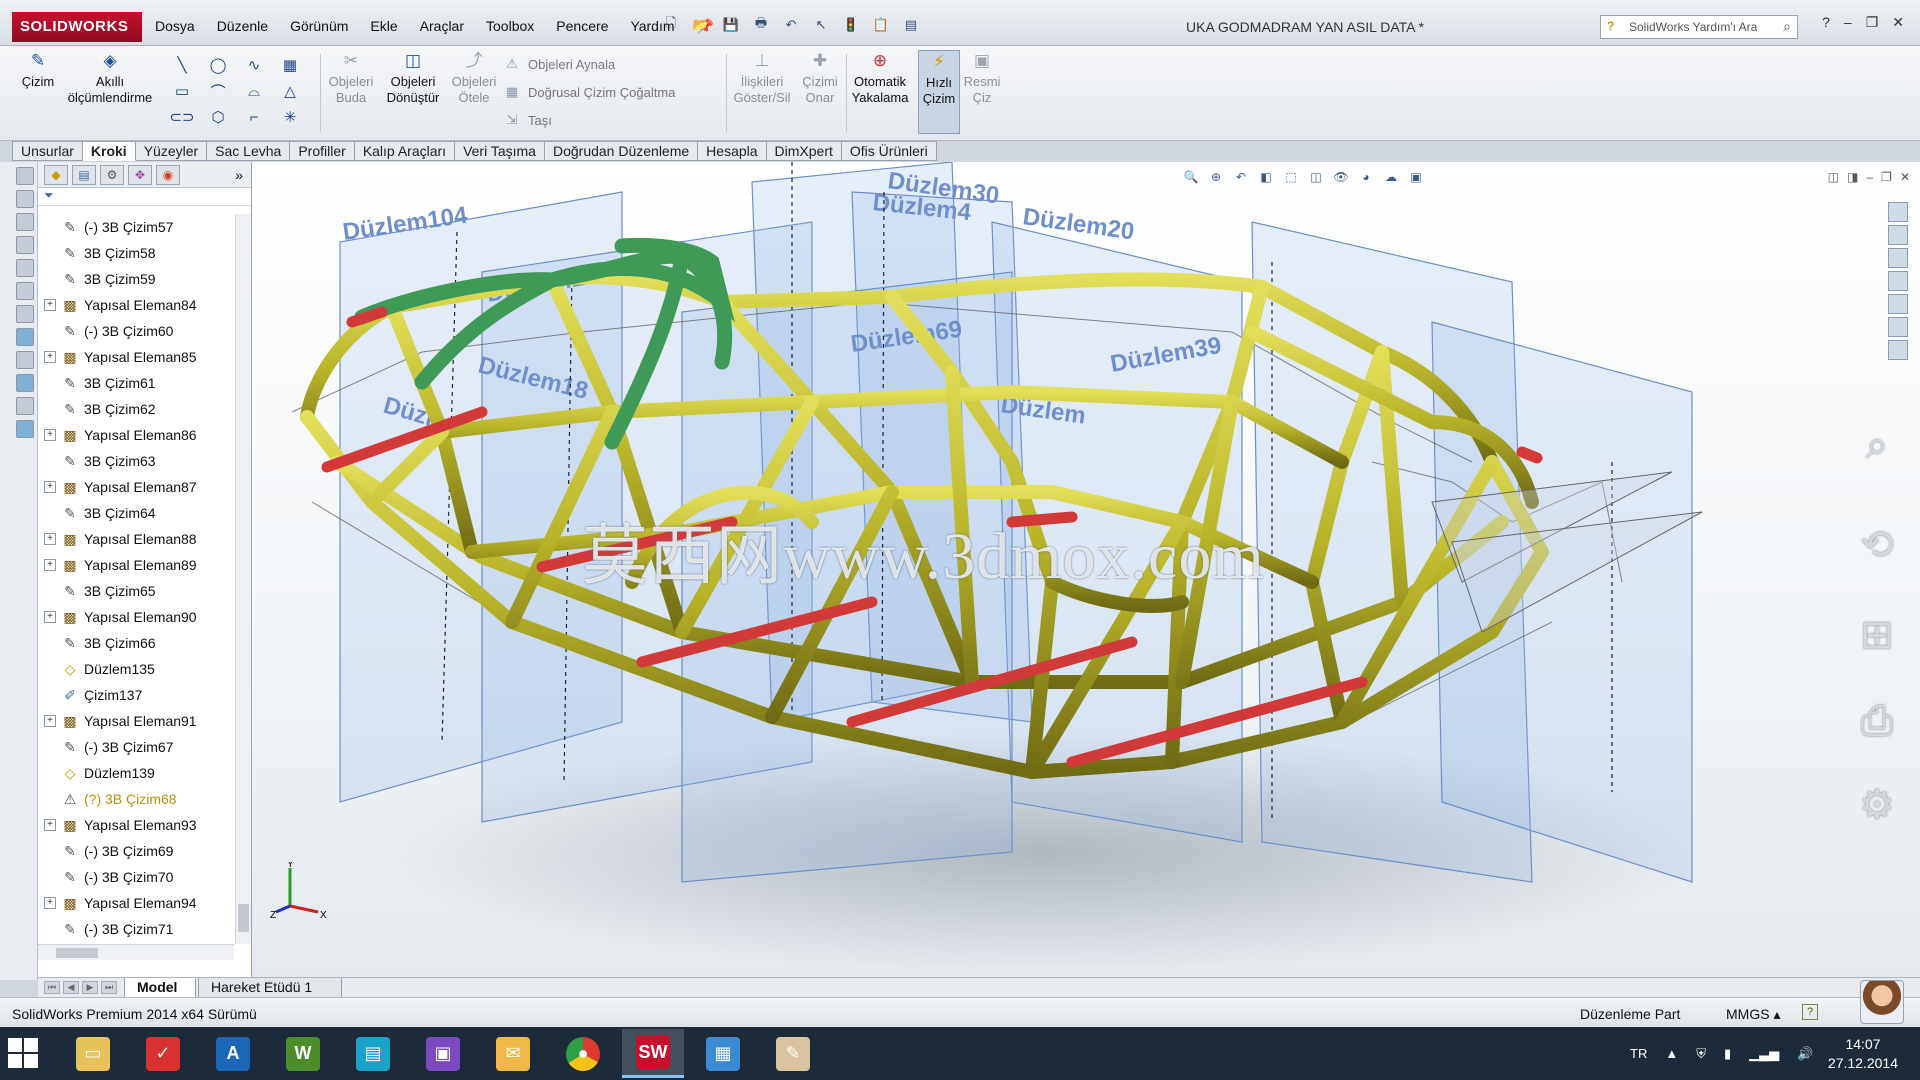 Image resolution: width=1920 pixels, height=1080 pixels. I want to click on tab-mold-tools: Kalıp Araçları, so click(405, 151).